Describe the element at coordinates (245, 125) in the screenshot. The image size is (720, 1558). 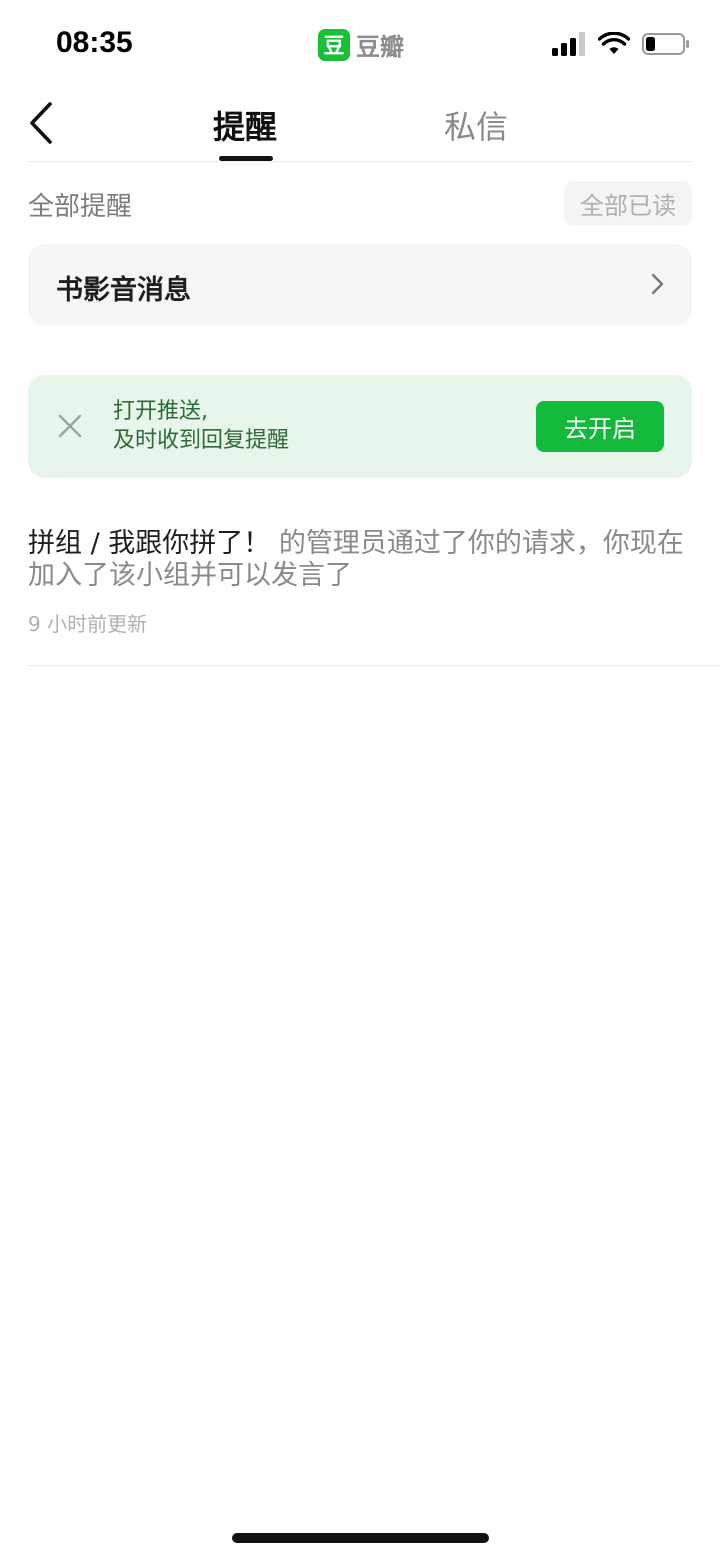
I see `tab-notifications: 提醒` at that location.